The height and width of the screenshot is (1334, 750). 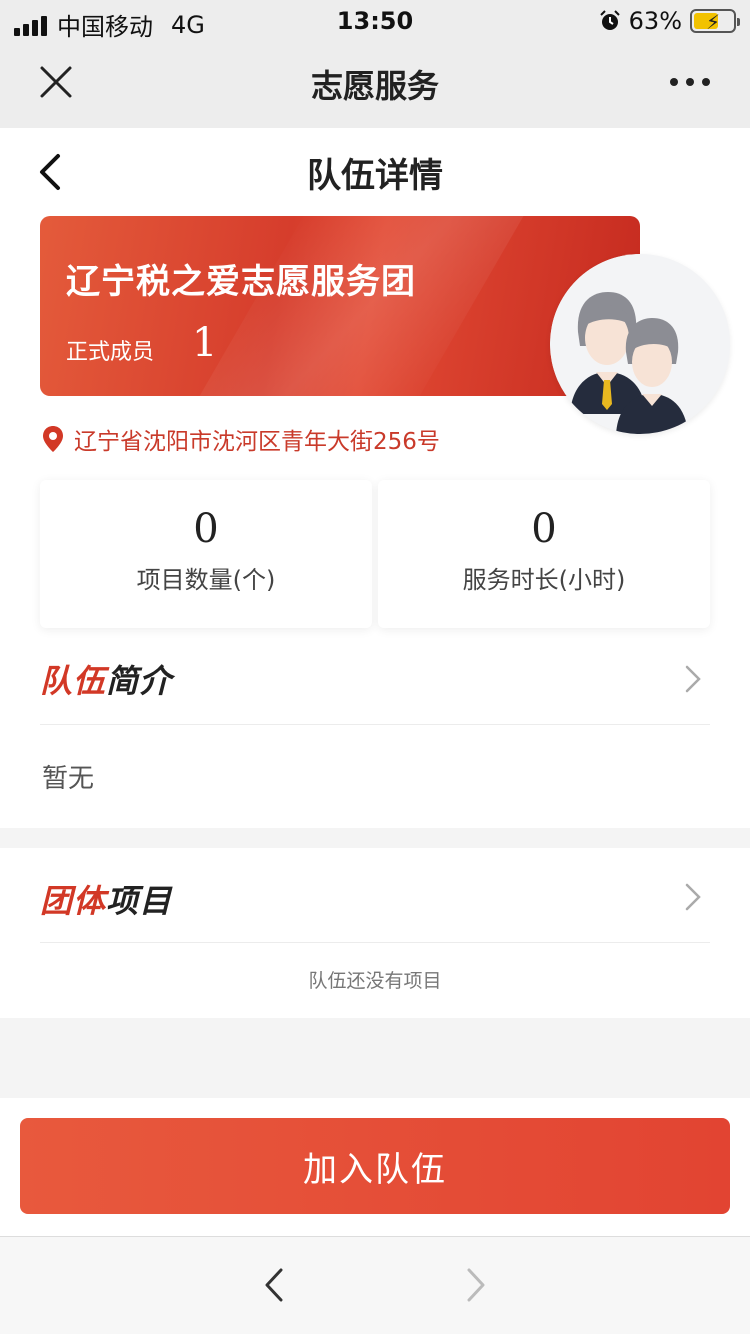 I want to click on status-bar: 中国移动 4G 13:50 63% ⚡, so click(x=375, y=20).